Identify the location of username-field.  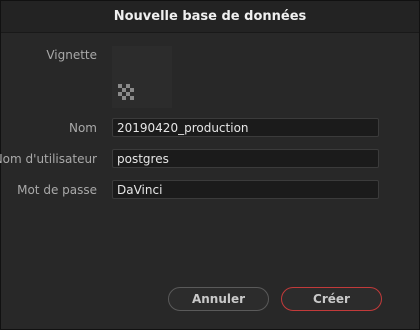
(245, 158).